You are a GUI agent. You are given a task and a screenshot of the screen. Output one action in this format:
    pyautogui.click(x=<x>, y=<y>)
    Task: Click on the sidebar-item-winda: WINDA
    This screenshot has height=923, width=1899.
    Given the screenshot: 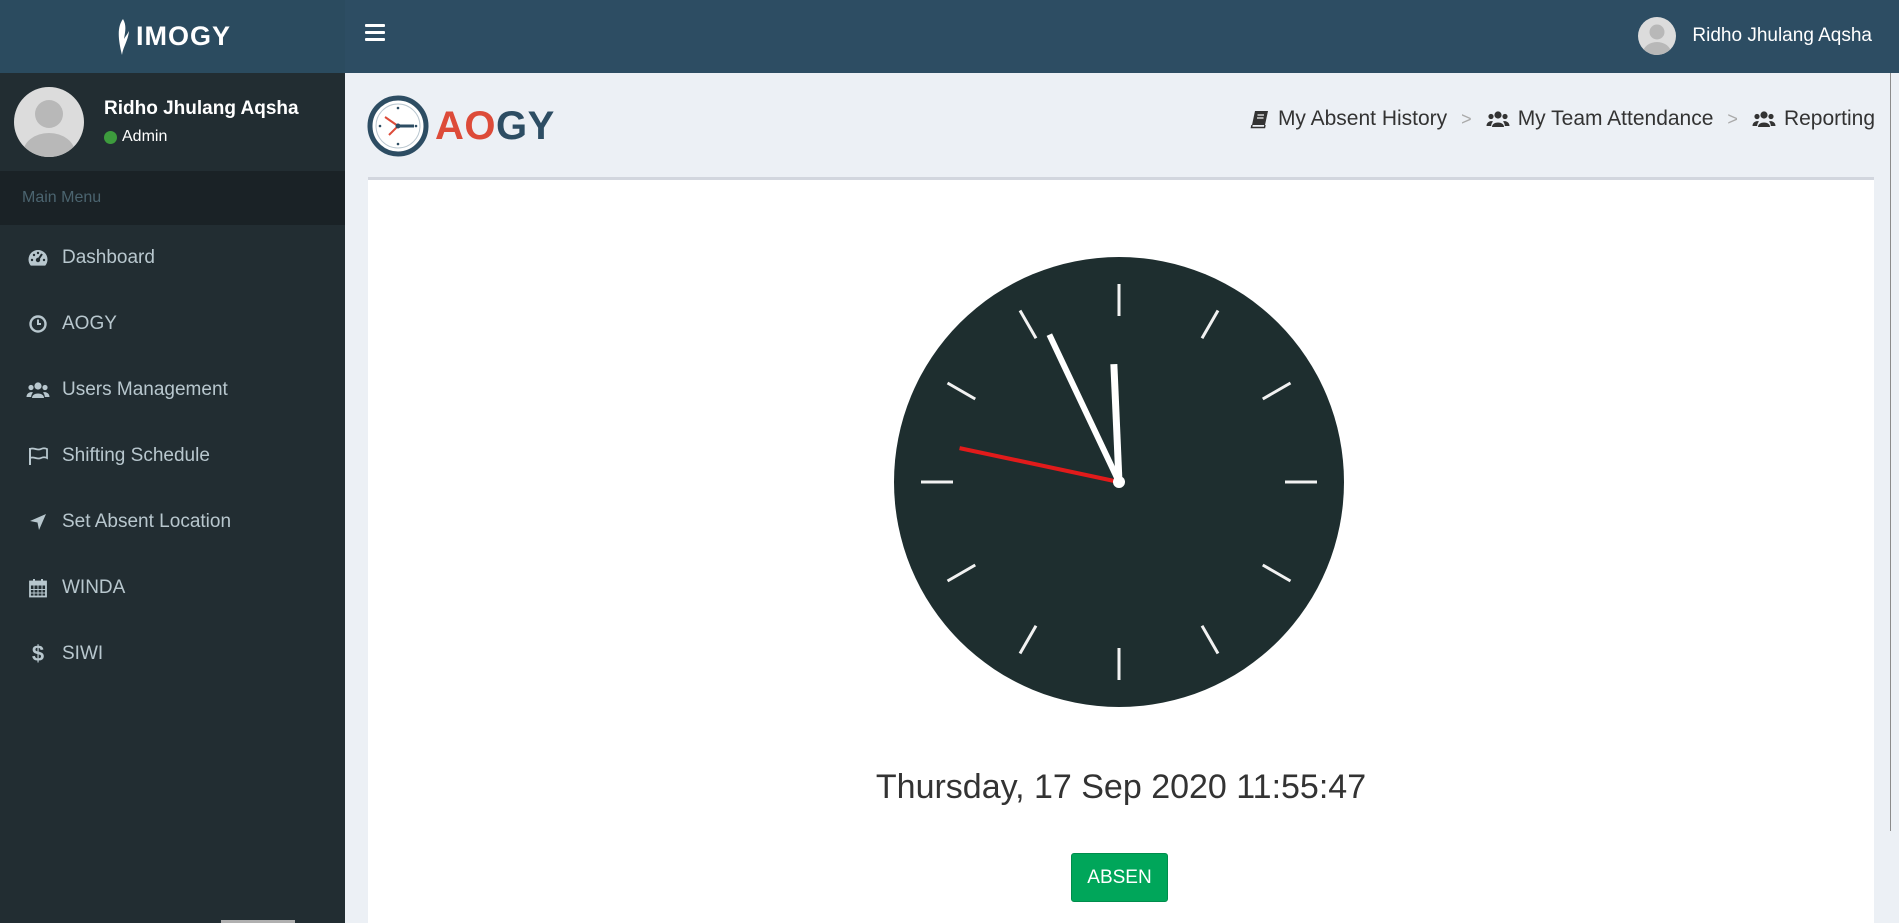 What is the action you would take?
    pyautogui.click(x=172, y=588)
    